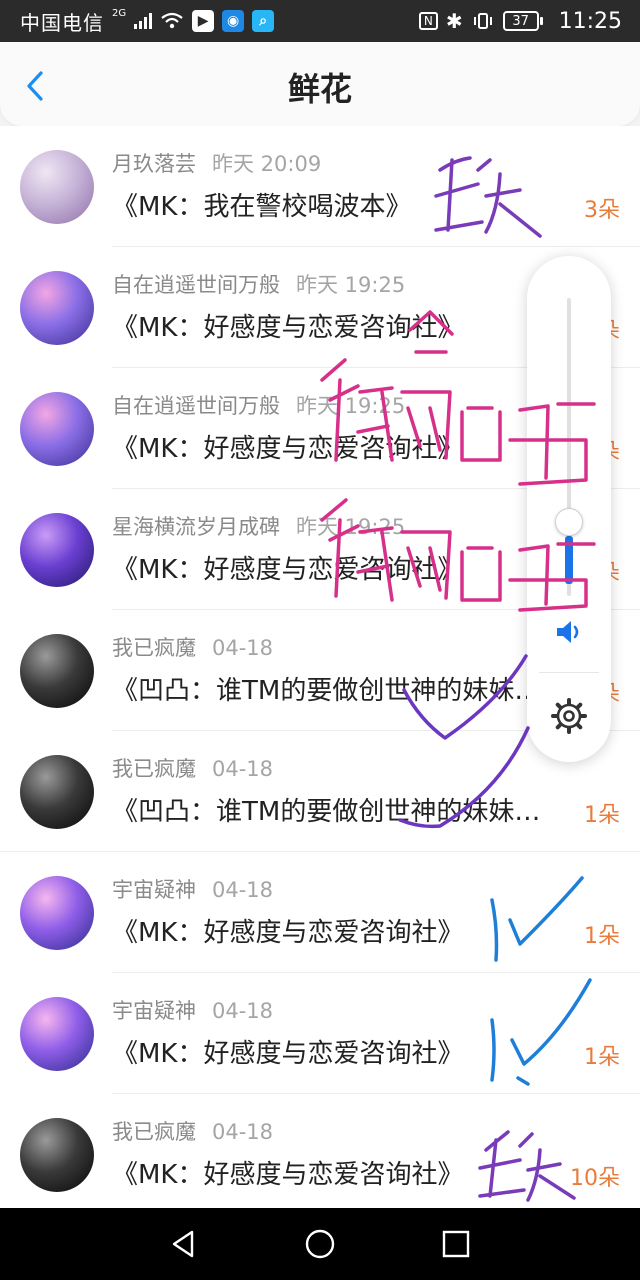  Describe the element at coordinates (203, 21) in the screenshot. I see `app-notification-icon: ▶` at that location.